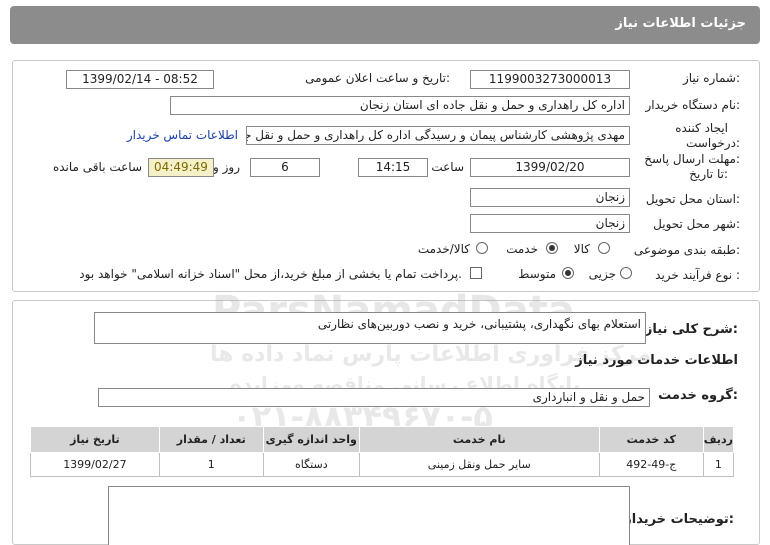 This screenshot has height=545, width=770. Describe the element at coordinates (522, 249) in the screenshot. I see `category-option-service: خدمت` at that location.